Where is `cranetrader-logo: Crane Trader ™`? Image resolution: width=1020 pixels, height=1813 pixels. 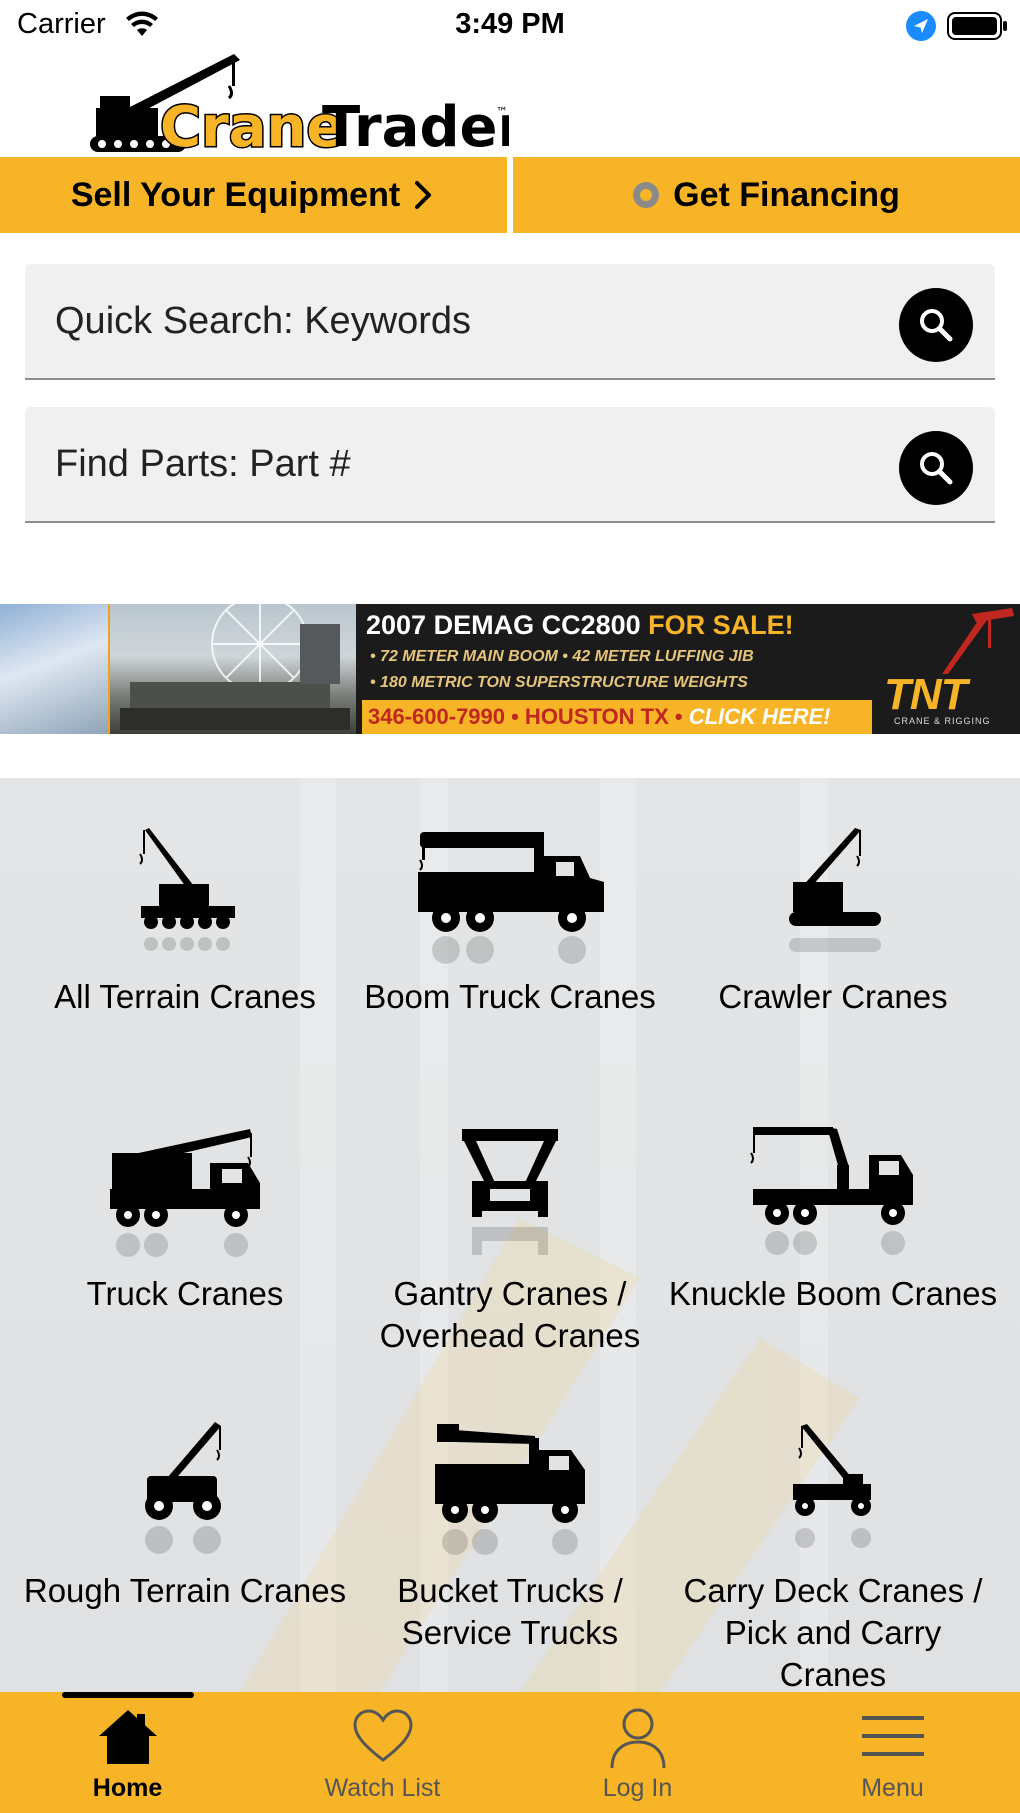 cranetrader-logo: Crane Trader ™ is located at coordinates (296, 104).